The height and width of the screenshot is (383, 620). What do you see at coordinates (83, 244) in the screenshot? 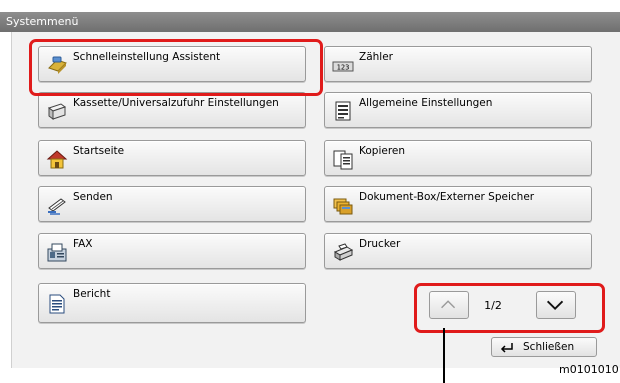
I see `menu-button-label: FAX` at bounding box center [83, 244].